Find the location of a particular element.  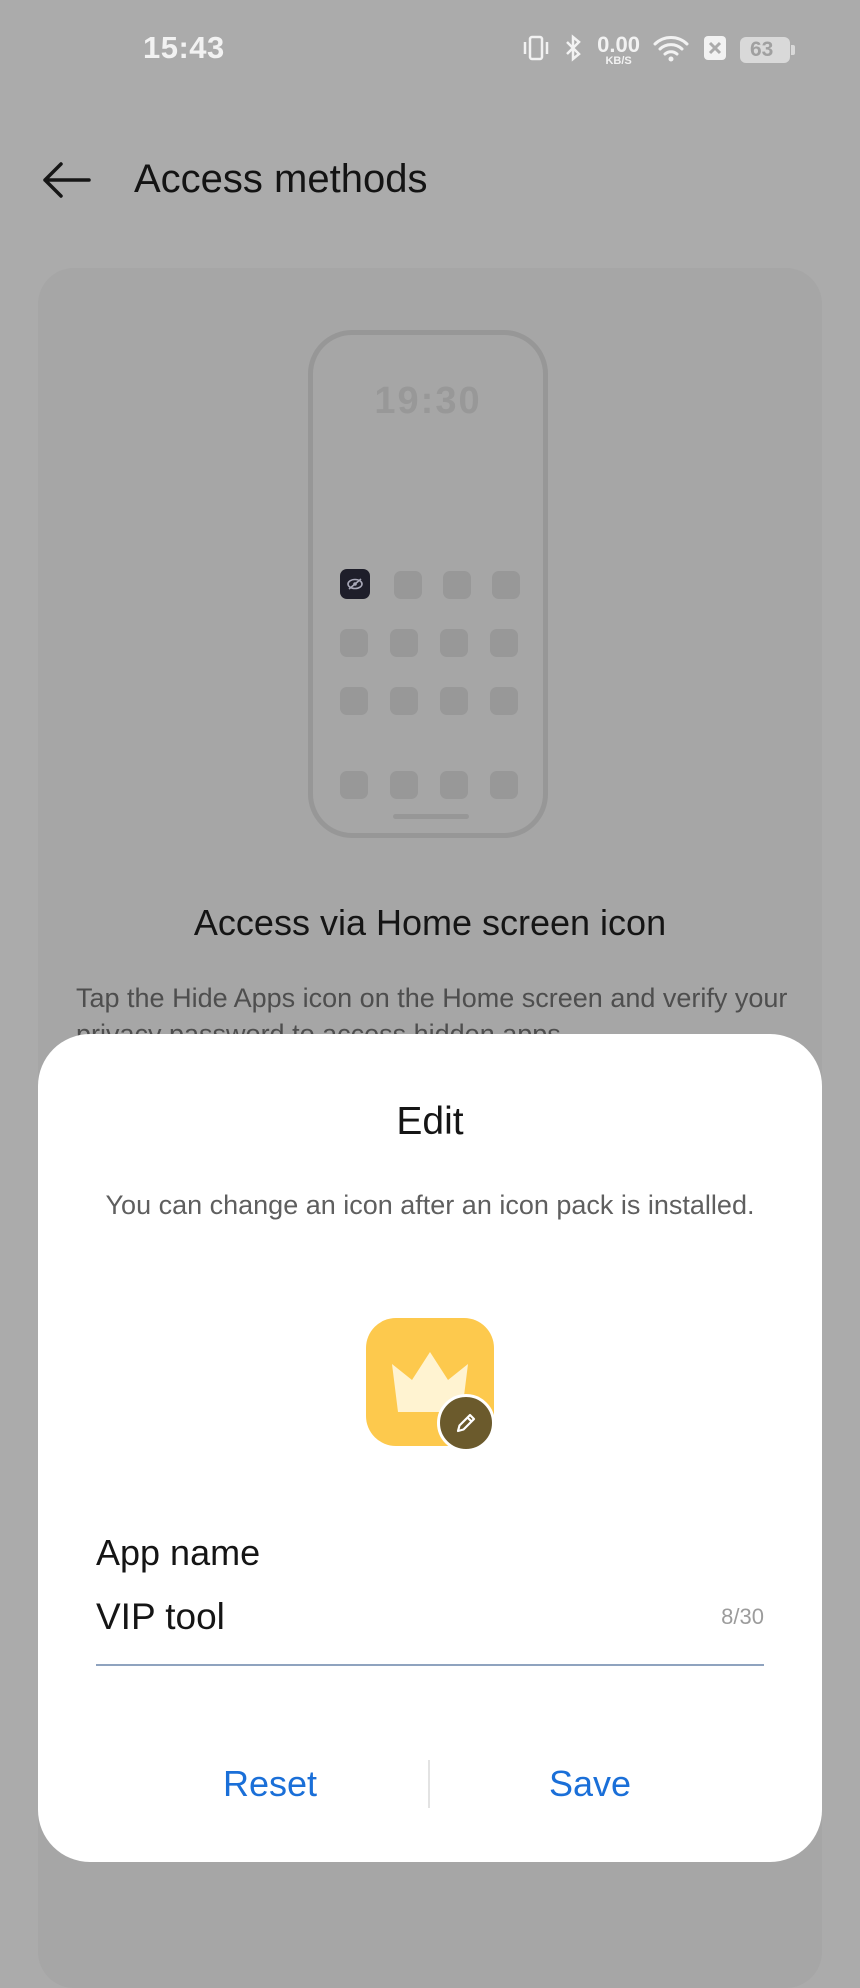

arrow-left-icon is located at coordinates (67, 180).